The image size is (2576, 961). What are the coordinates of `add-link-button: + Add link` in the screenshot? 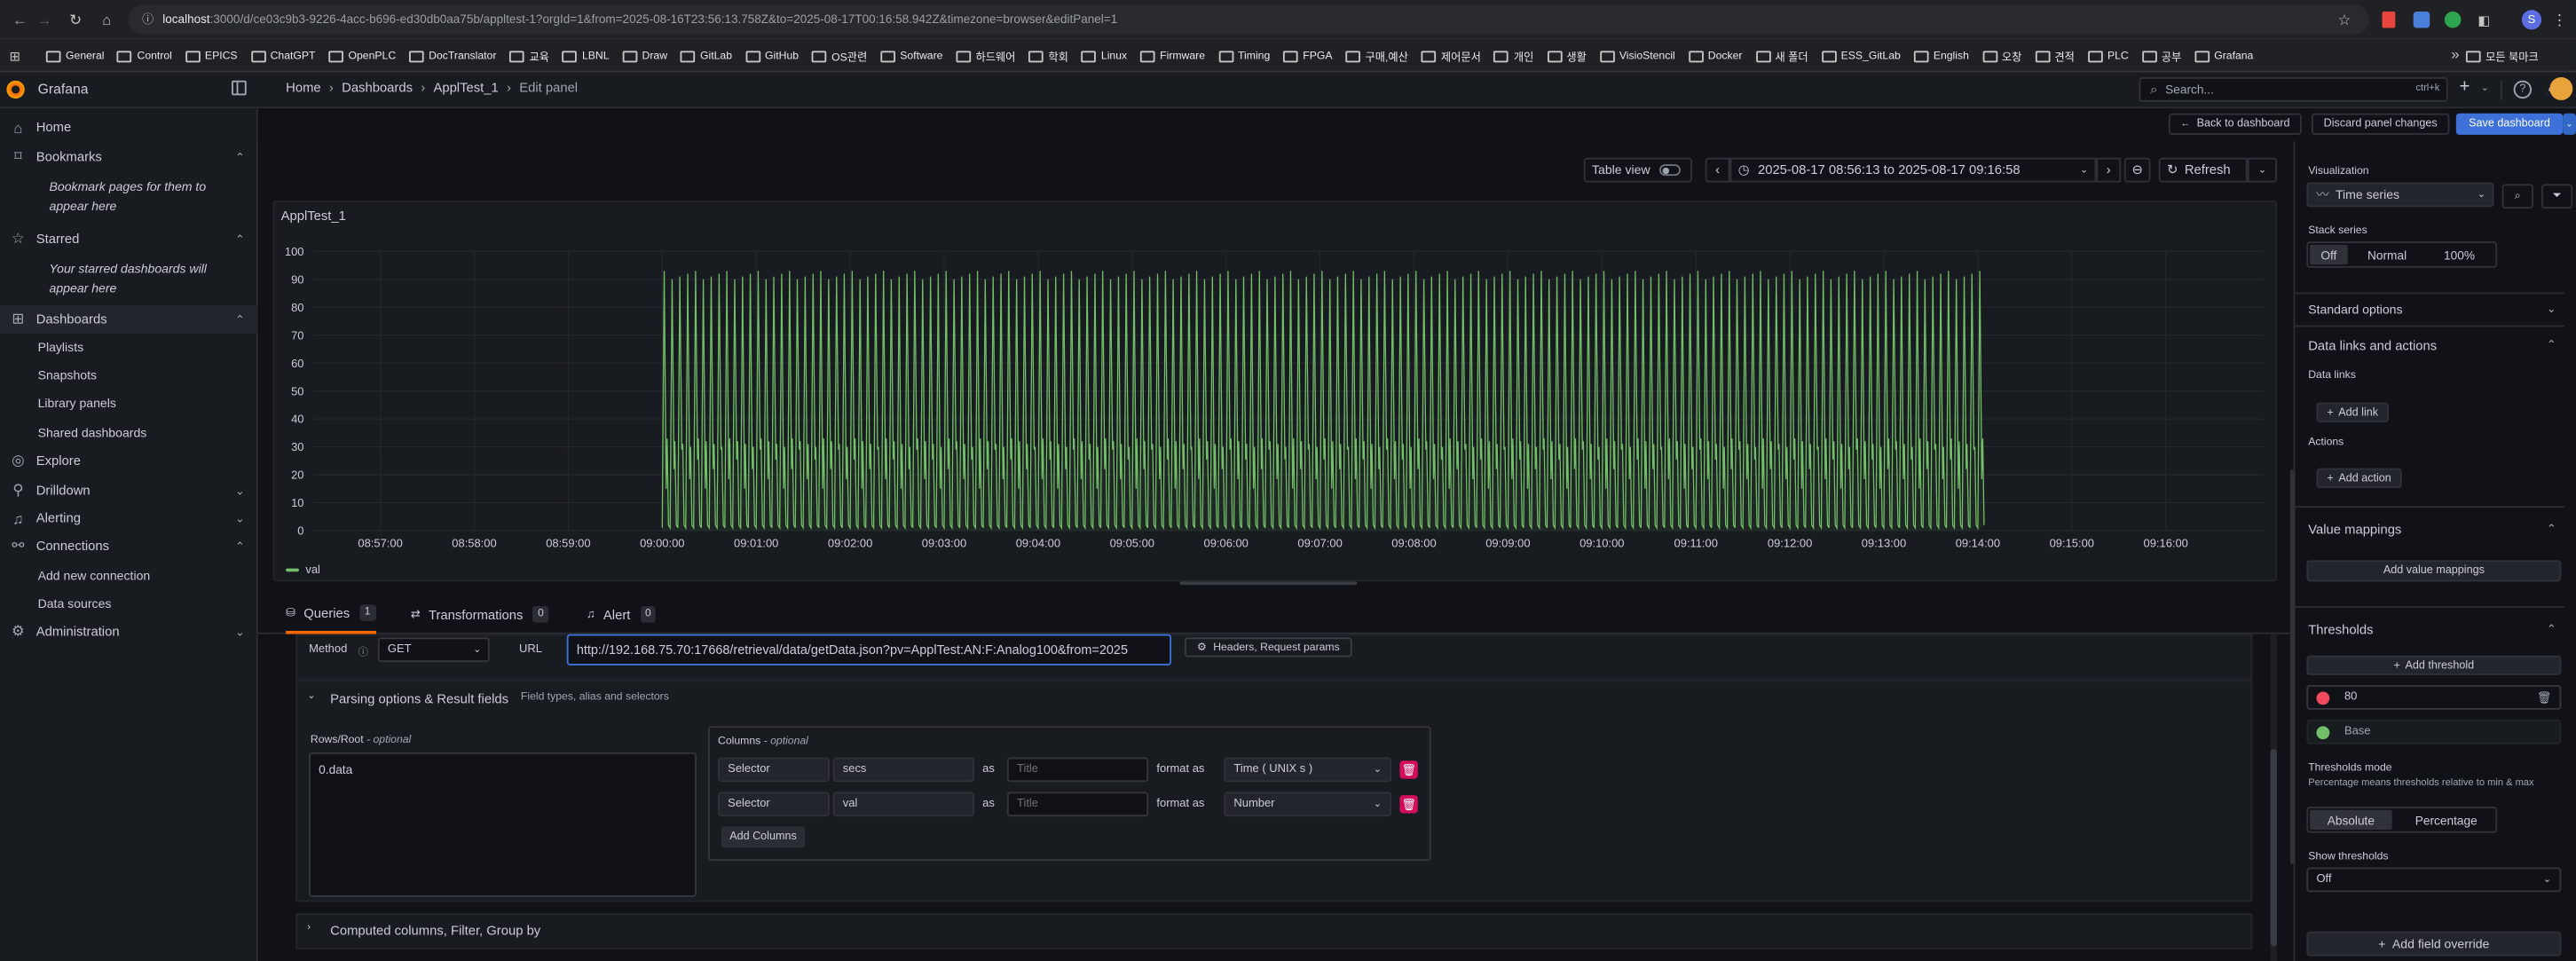 It's located at (2352, 412).